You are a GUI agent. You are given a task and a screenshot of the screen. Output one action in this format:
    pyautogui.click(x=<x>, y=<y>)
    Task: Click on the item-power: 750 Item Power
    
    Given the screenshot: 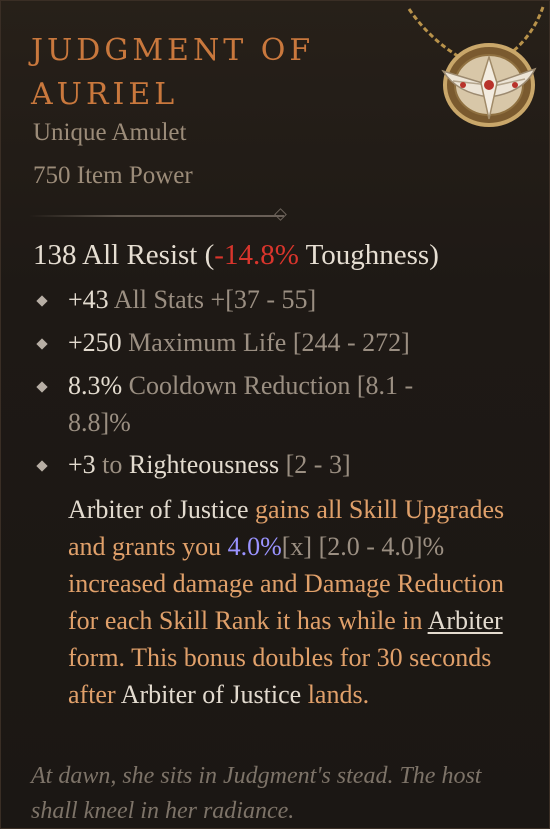 What is the action you would take?
    pyautogui.click(x=113, y=175)
    